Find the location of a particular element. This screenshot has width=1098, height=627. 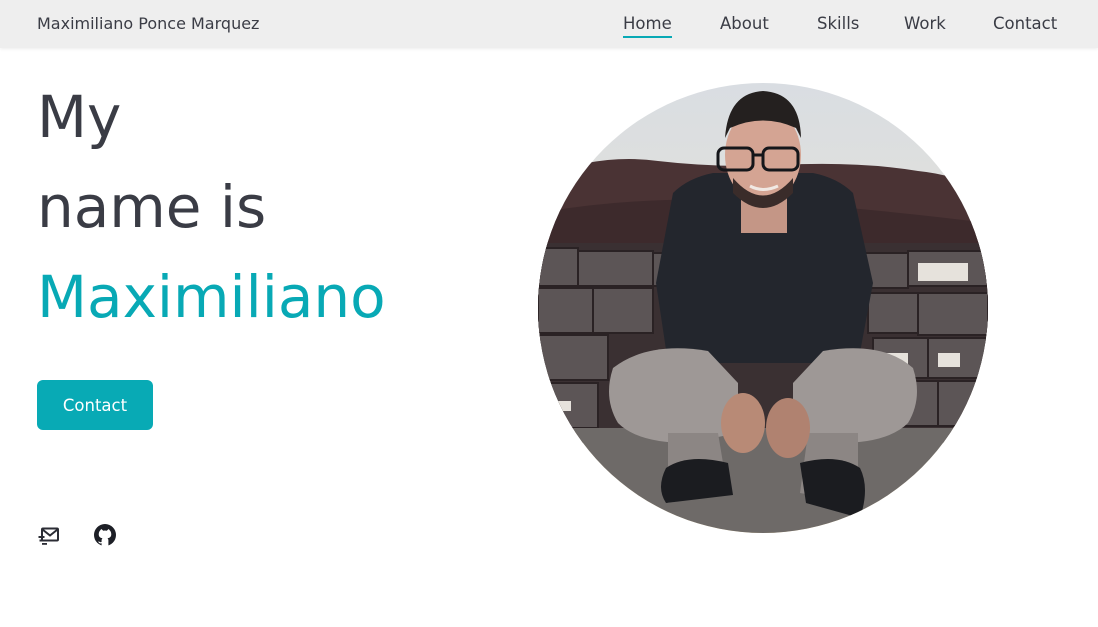

mail-send-icon is located at coordinates (48, 536).